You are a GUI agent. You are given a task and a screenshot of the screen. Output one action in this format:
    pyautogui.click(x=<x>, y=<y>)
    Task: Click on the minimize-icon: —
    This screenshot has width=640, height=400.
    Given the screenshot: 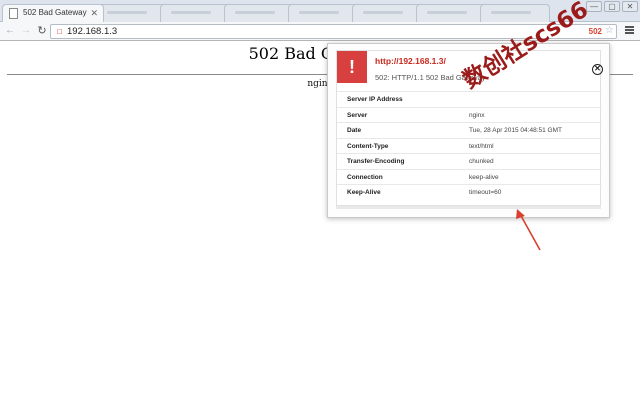 What is the action you would take?
    pyautogui.click(x=594, y=6)
    